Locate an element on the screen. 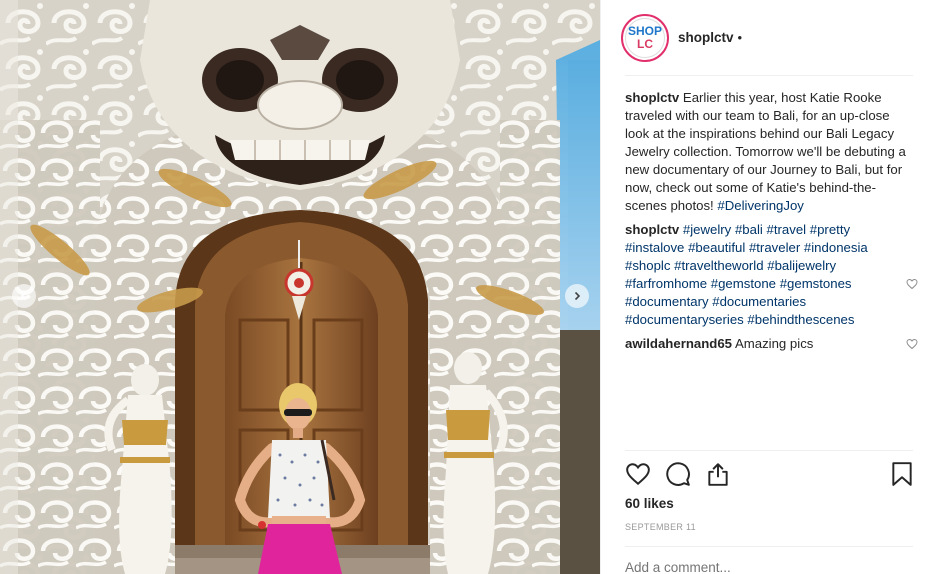 Image resolution: width=936 pixels, height=574 pixels. user-comment: awildahernand65 Amazing pics is located at coordinates (771, 344).